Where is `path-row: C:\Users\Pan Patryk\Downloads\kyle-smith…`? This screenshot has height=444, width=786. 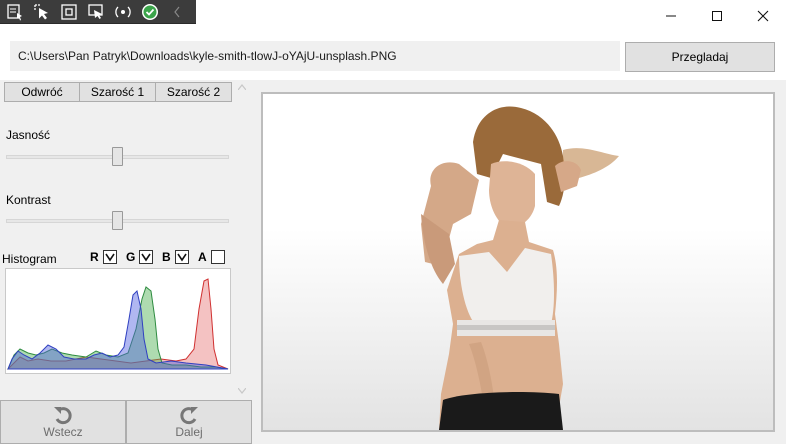 path-row: C:\Users\Pan Patryk\Downloads\kyle-smith… is located at coordinates (393, 56).